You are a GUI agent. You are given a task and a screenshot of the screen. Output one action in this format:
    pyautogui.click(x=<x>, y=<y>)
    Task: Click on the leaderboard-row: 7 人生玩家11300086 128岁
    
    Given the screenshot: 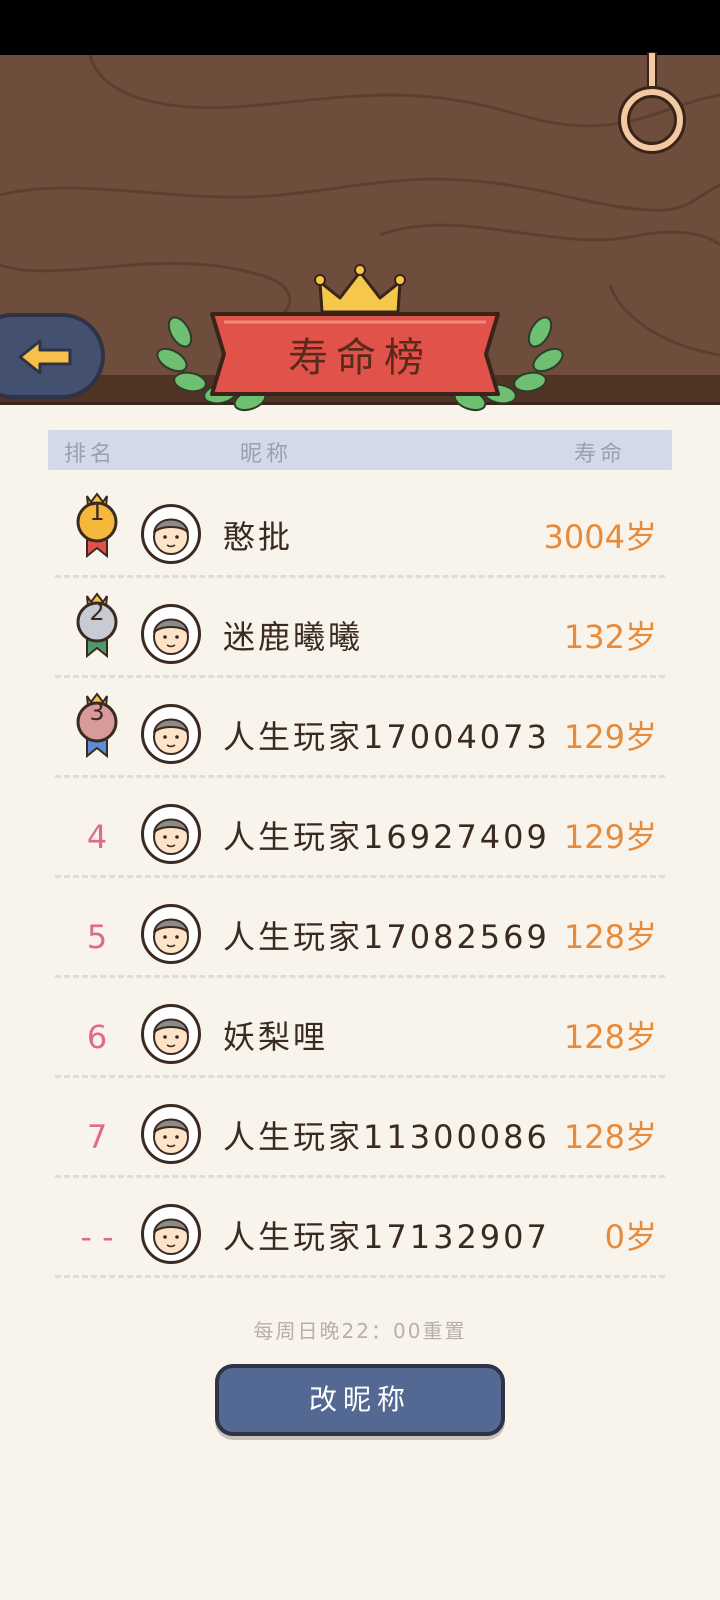 What is the action you would take?
    pyautogui.click(x=360, y=1128)
    